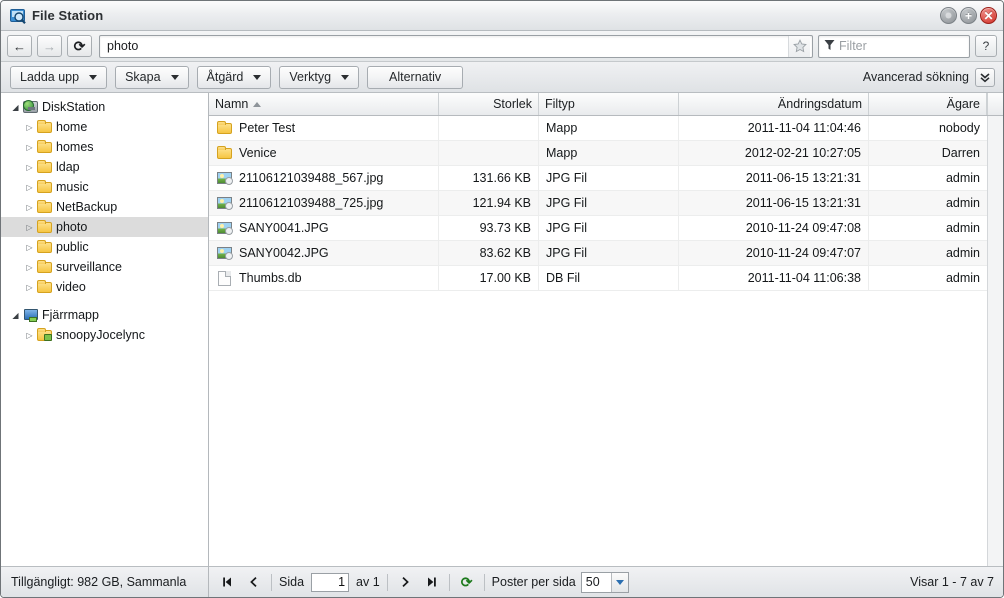 This screenshot has height=598, width=1004. Describe the element at coordinates (104, 107) in the screenshot. I see `sidebar-item-diskstation: ◢ DiskStation` at that location.